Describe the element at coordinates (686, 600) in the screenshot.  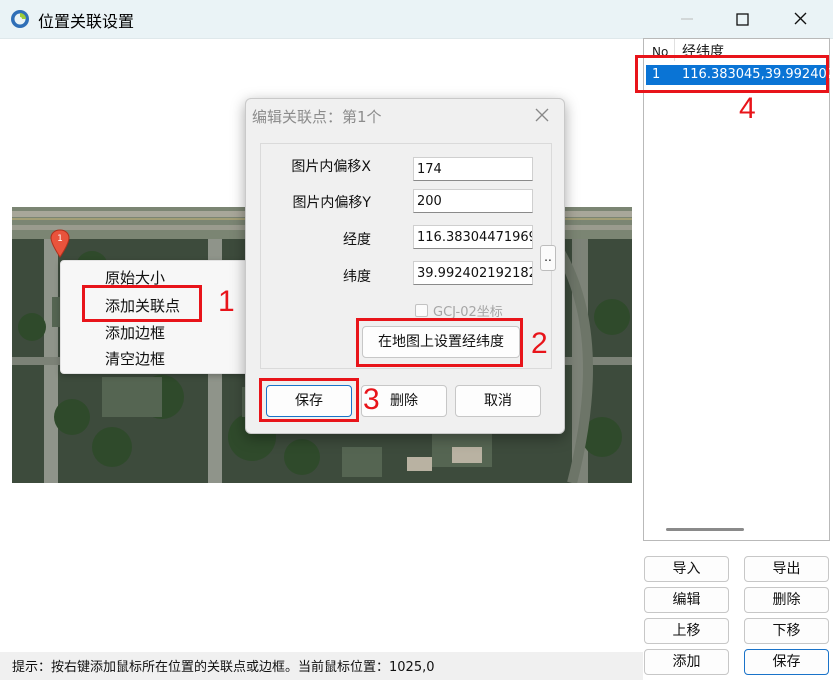
I see `edit-button: 编辑` at that location.